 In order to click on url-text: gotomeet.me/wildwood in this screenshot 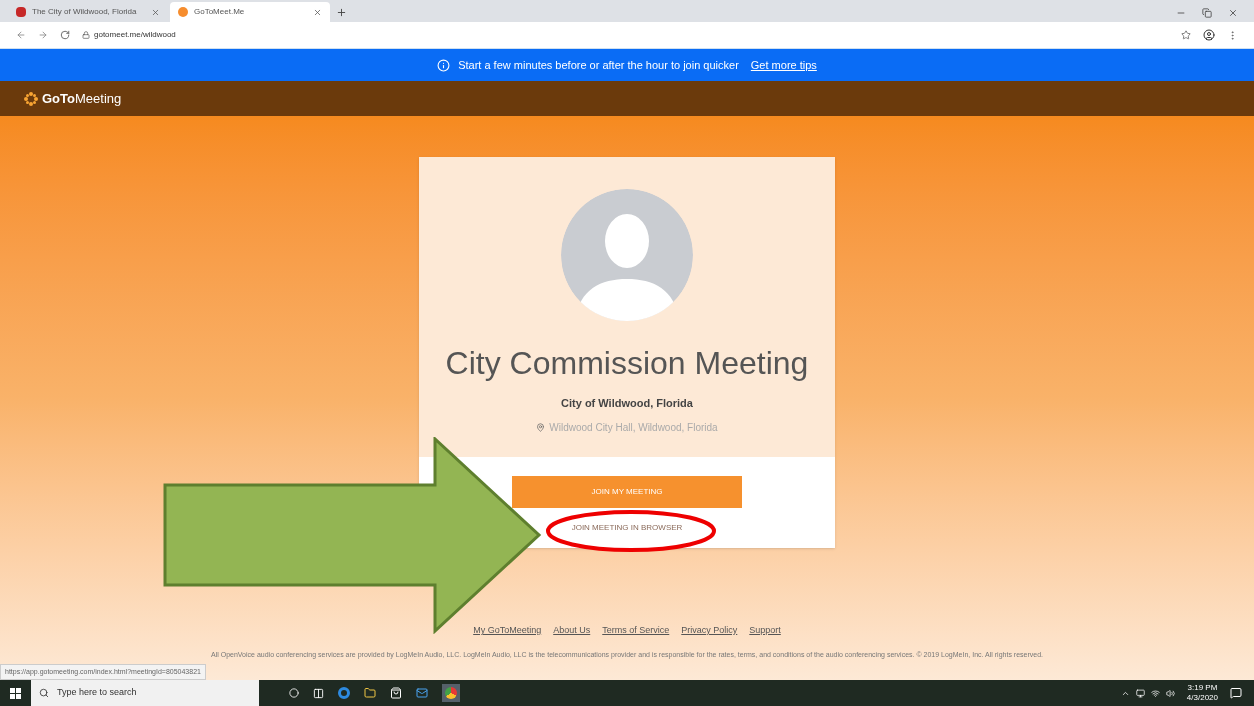, I will do `click(631, 35)`.